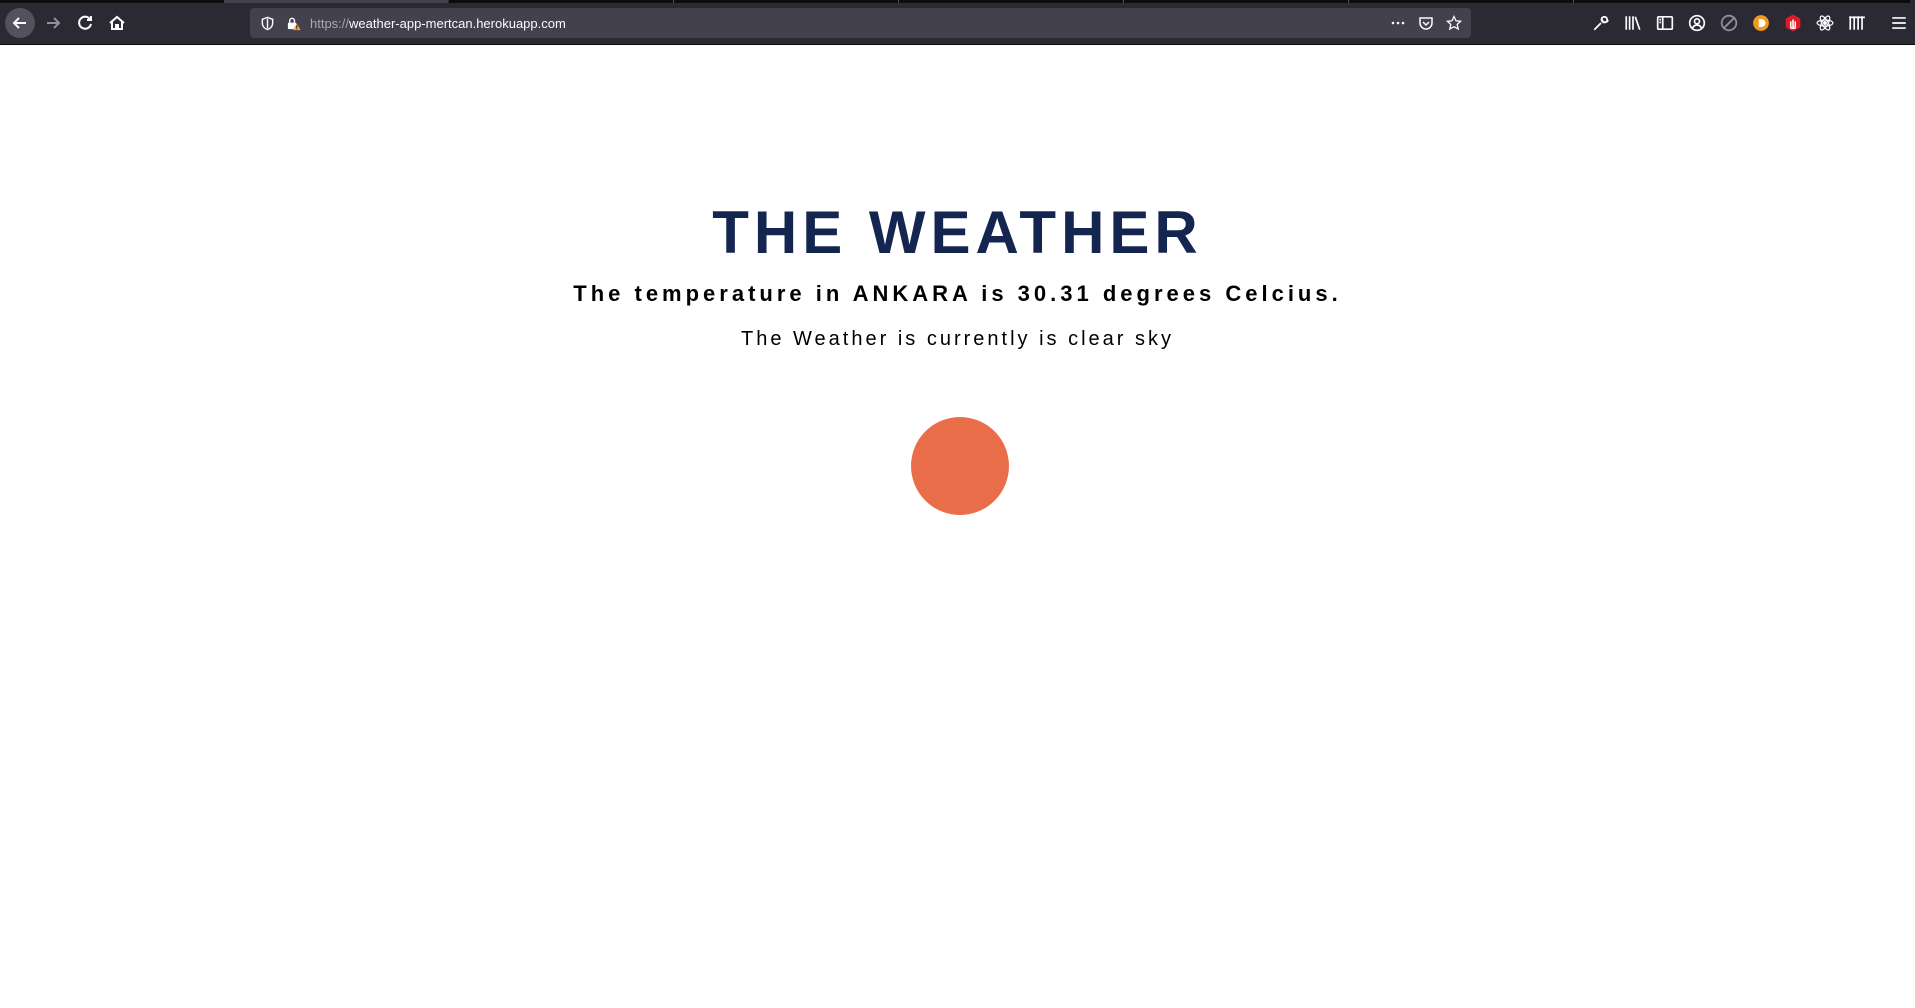 This screenshot has width=1915, height=1008. What do you see at coordinates (1633, 23) in the screenshot?
I see `library-icon` at bounding box center [1633, 23].